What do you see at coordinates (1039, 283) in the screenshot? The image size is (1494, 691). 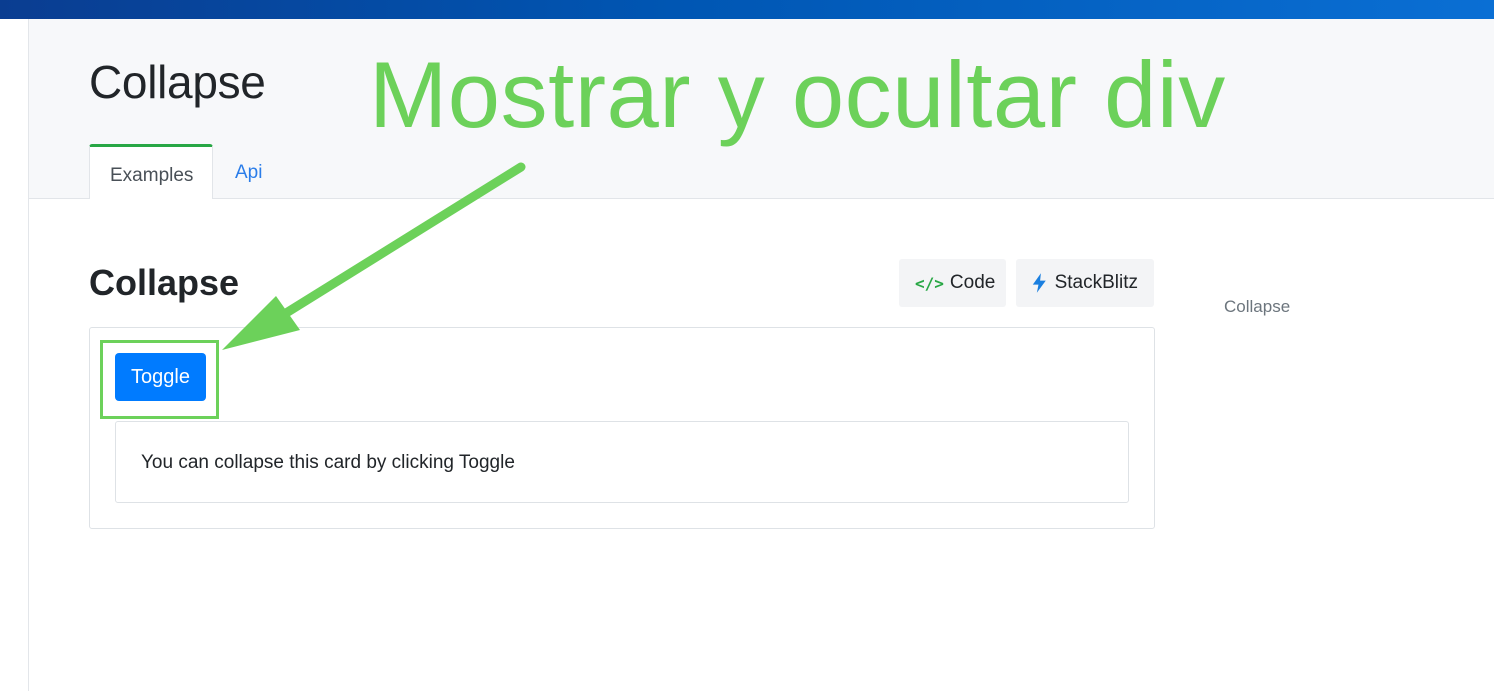 I see `lightning-icon` at bounding box center [1039, 283].